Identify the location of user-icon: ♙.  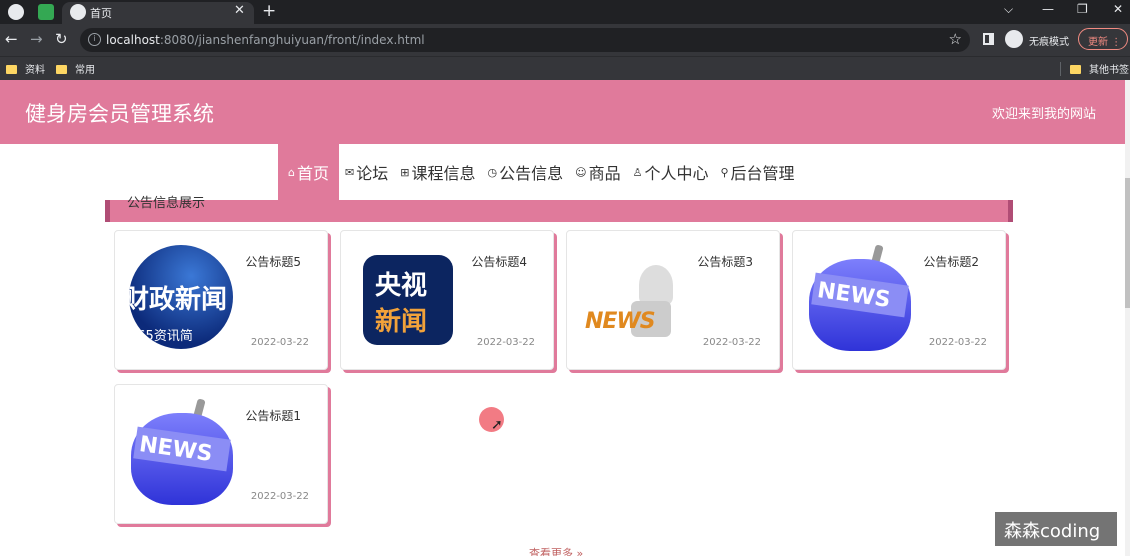
(637, 172).